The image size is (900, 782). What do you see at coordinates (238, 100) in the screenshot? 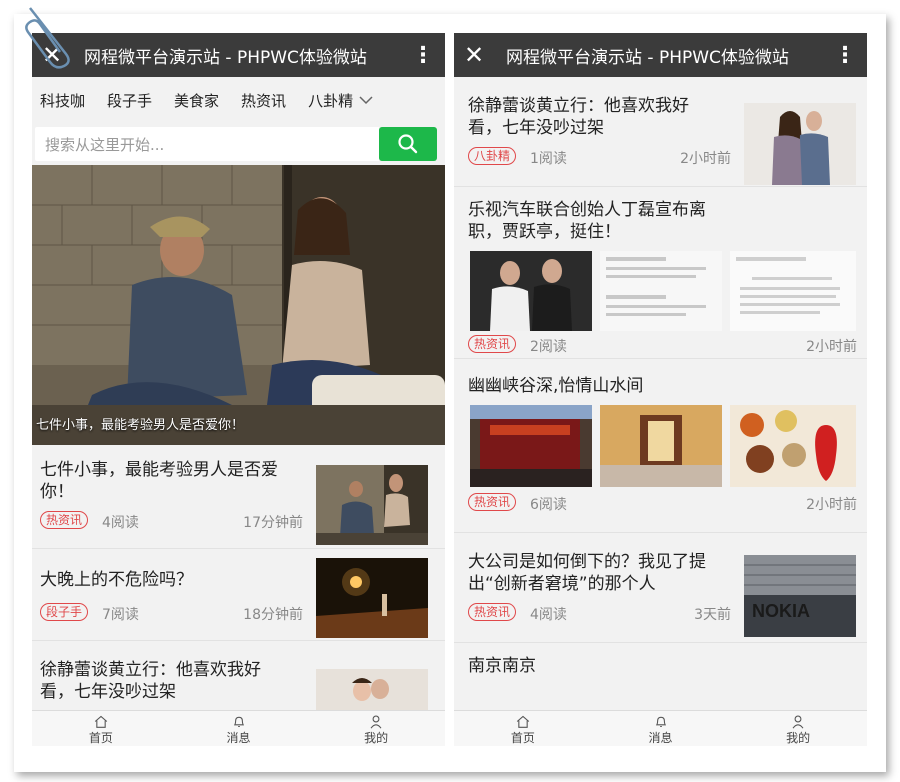
I see `category-nav: 科技咖 段子手 美食家 热资讯 八卦精` at bounding box center [238, 100].